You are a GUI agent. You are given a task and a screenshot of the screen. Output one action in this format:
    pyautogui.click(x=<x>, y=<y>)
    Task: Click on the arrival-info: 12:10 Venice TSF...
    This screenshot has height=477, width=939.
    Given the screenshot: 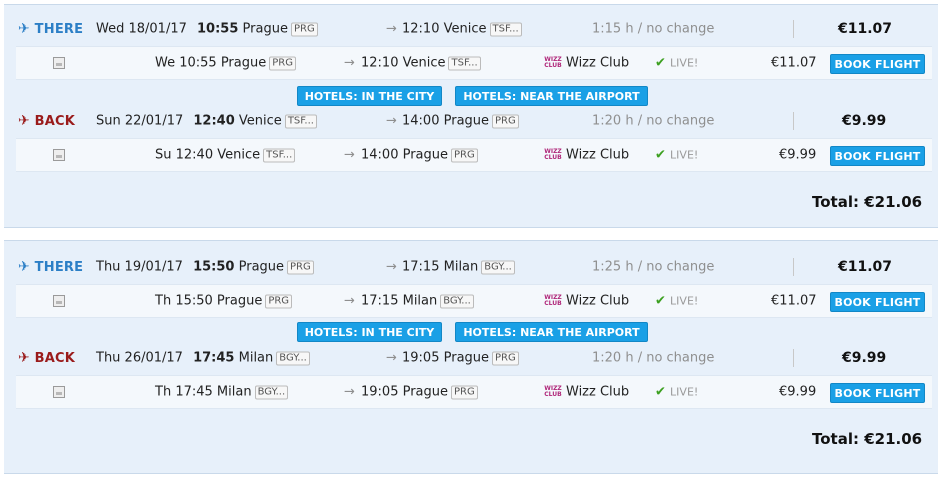 What is the action you would take?
    pyautogui.click(x=462, y=29)
    